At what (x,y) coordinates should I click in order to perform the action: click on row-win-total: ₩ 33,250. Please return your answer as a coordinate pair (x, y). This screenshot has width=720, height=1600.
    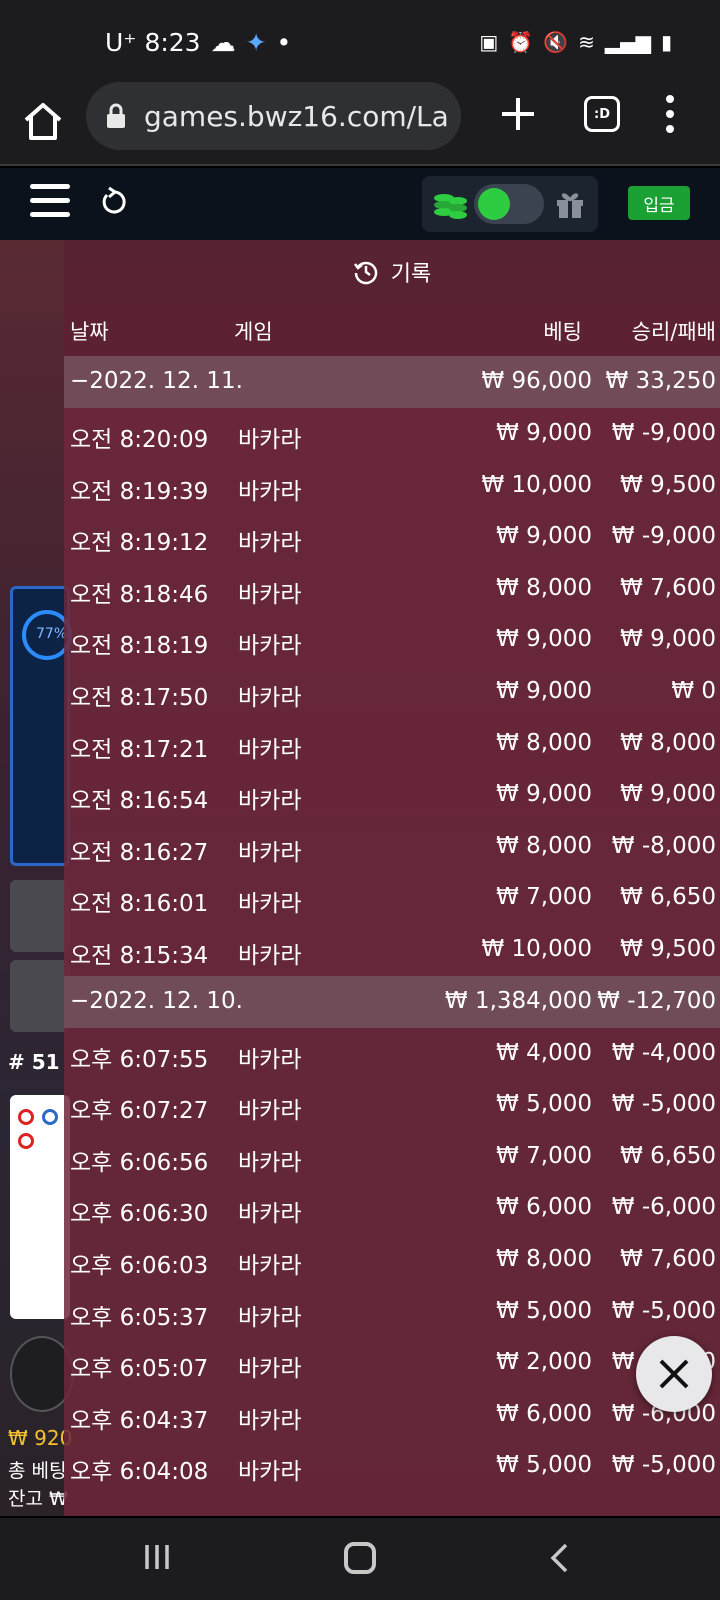
    Looking at the image, I should click on (660, 381).